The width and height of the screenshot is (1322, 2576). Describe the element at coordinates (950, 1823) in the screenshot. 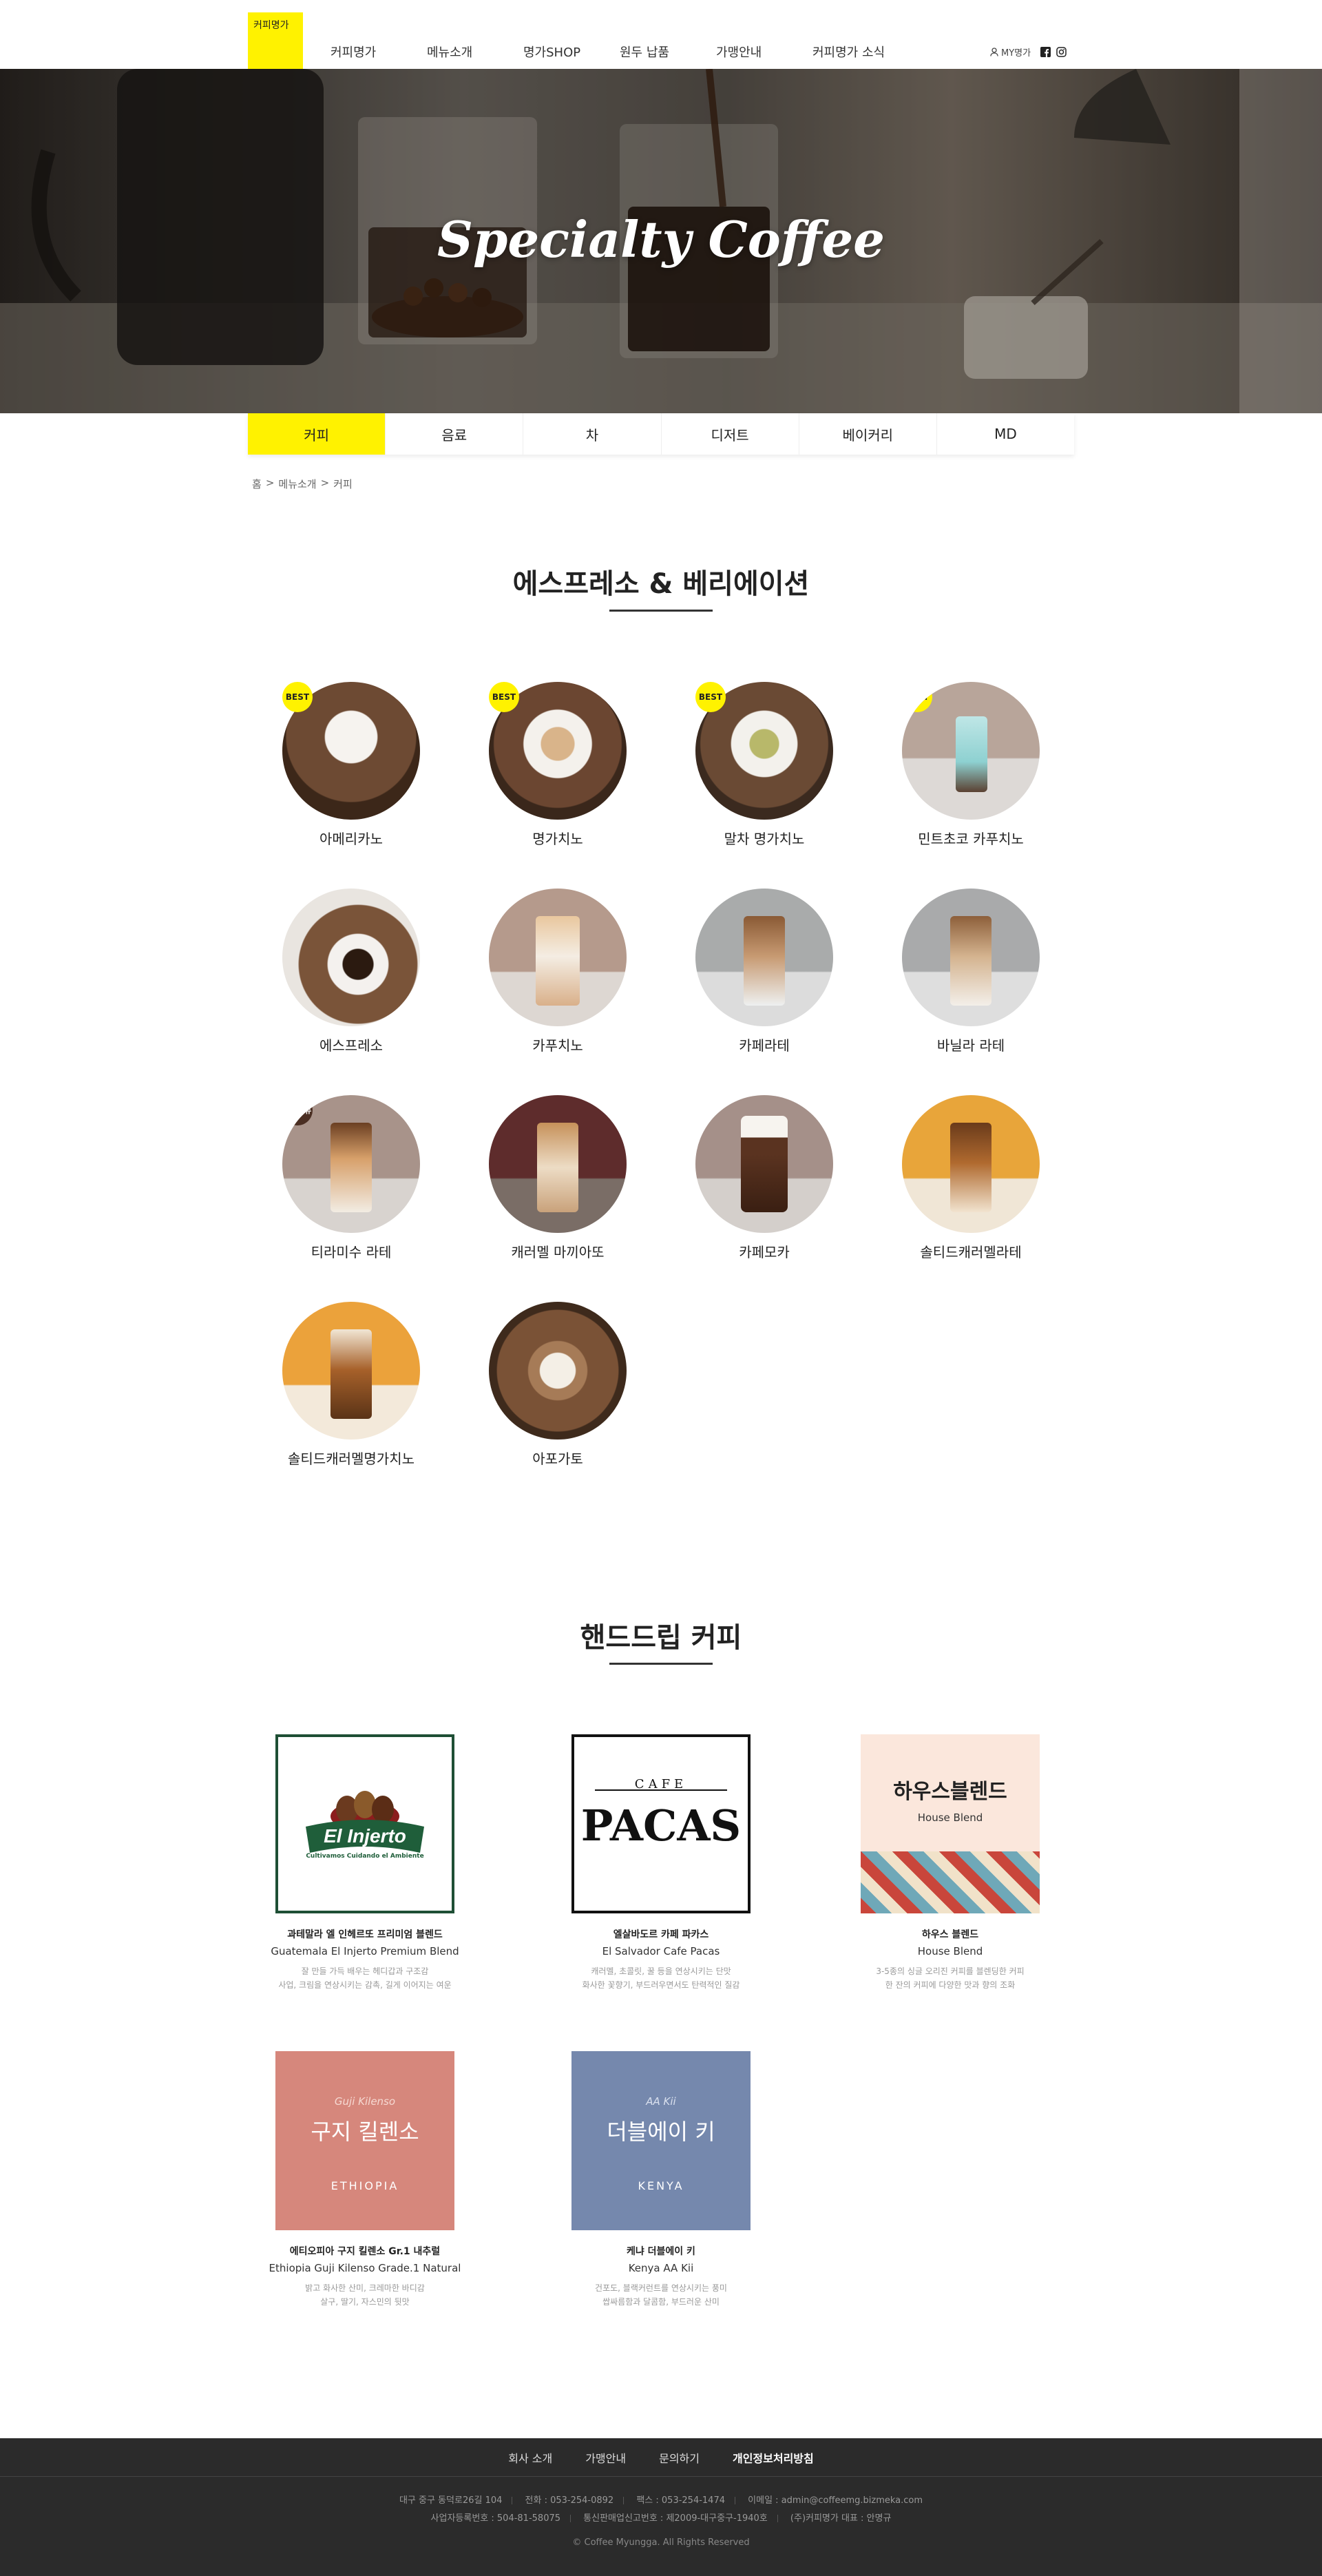

I see `drip-card-house-blend: 하우스블렌드 House Blend` at that location.